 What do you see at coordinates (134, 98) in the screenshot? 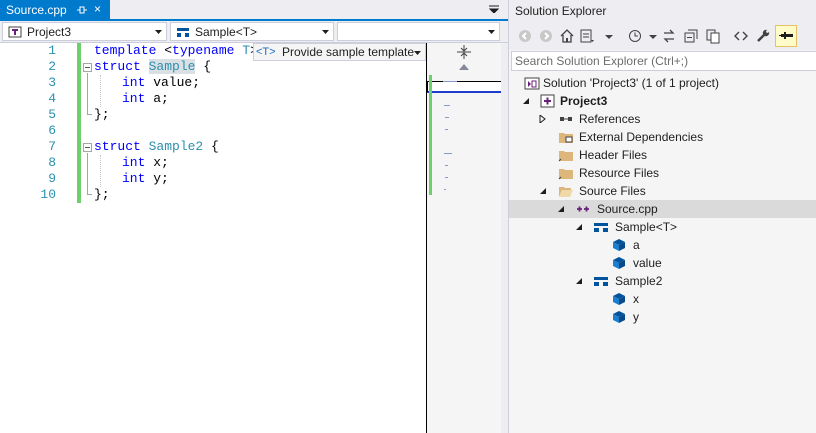
I see `keyword: int` at bounding box center [134, 98].